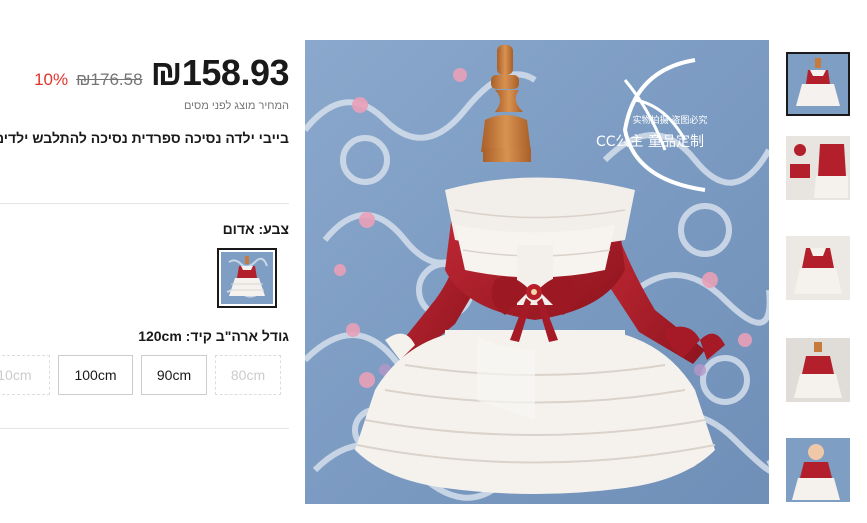  Describe the element at coordinates (650, 141) in the screenshot. I see `watermark-brand: CC公主 童品定制` at that location.